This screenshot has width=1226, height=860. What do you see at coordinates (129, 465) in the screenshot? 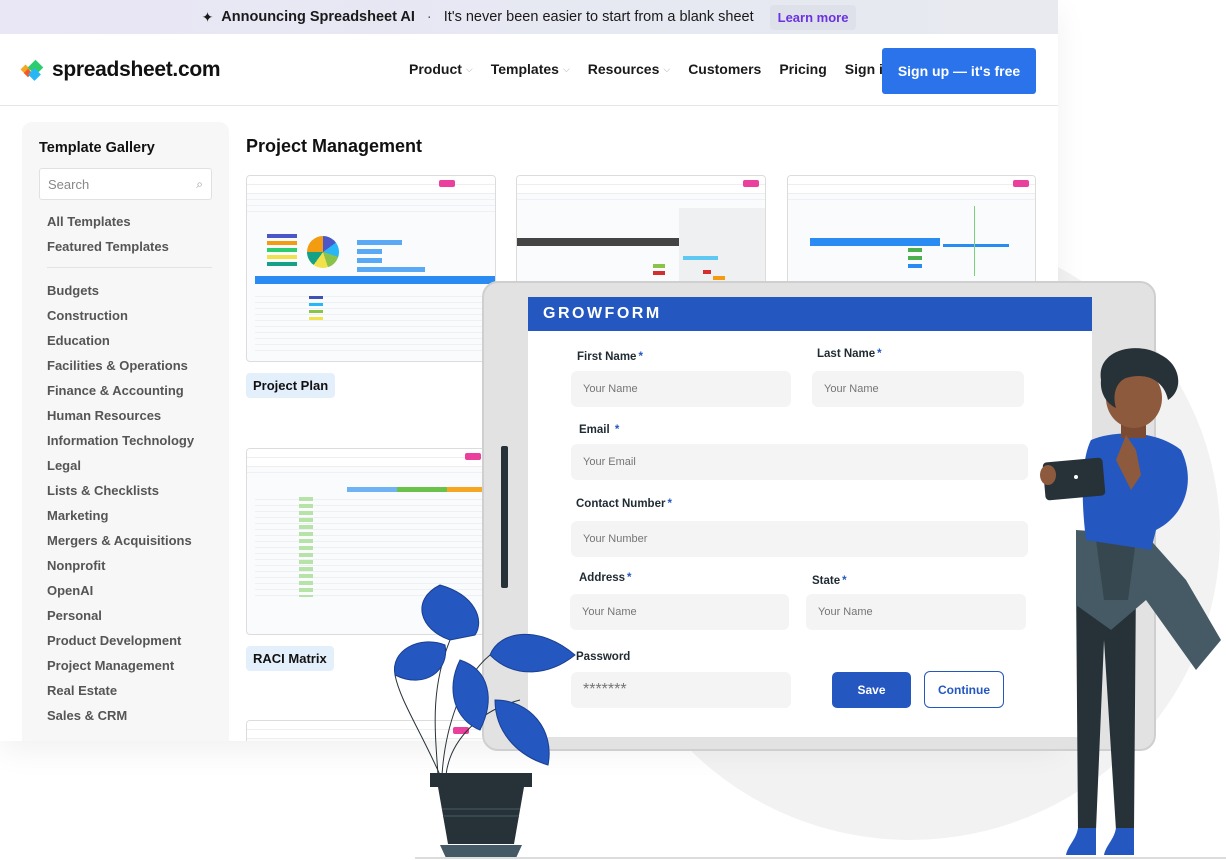
I see `sidebar-item-legal: Legal` at bounding box center [129, 465].